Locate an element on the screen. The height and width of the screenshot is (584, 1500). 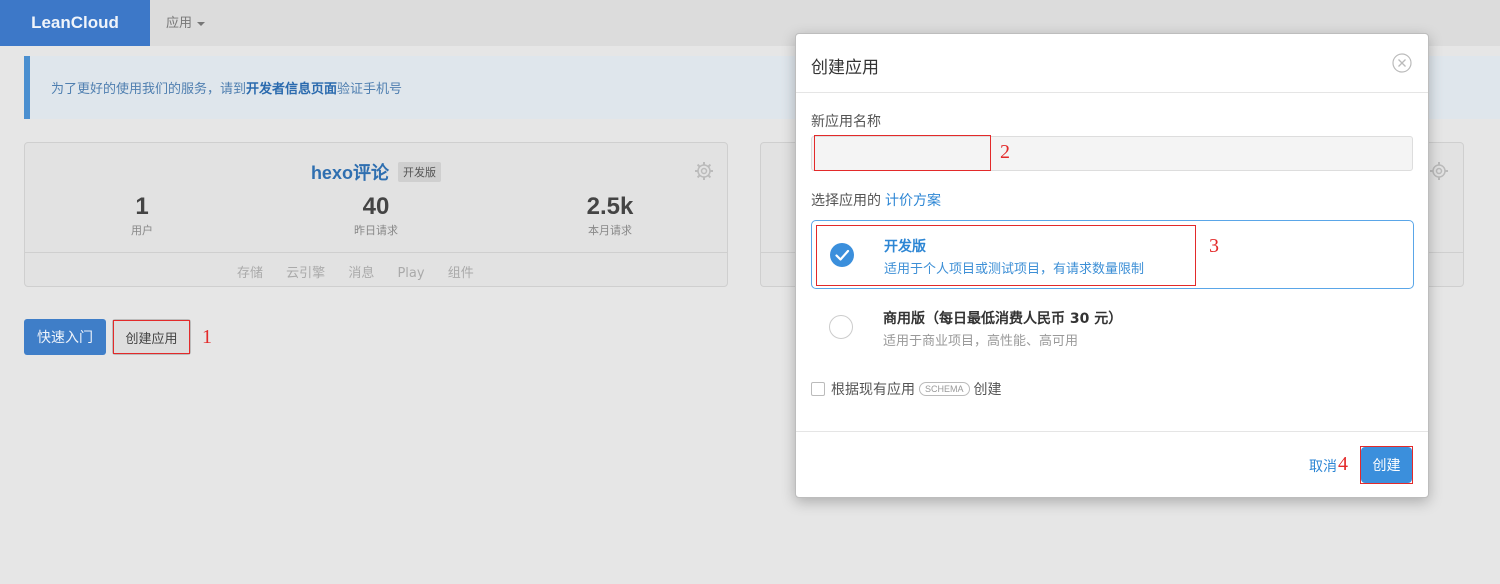
tab-storage: 存储 is located at coordinates (250, 273).